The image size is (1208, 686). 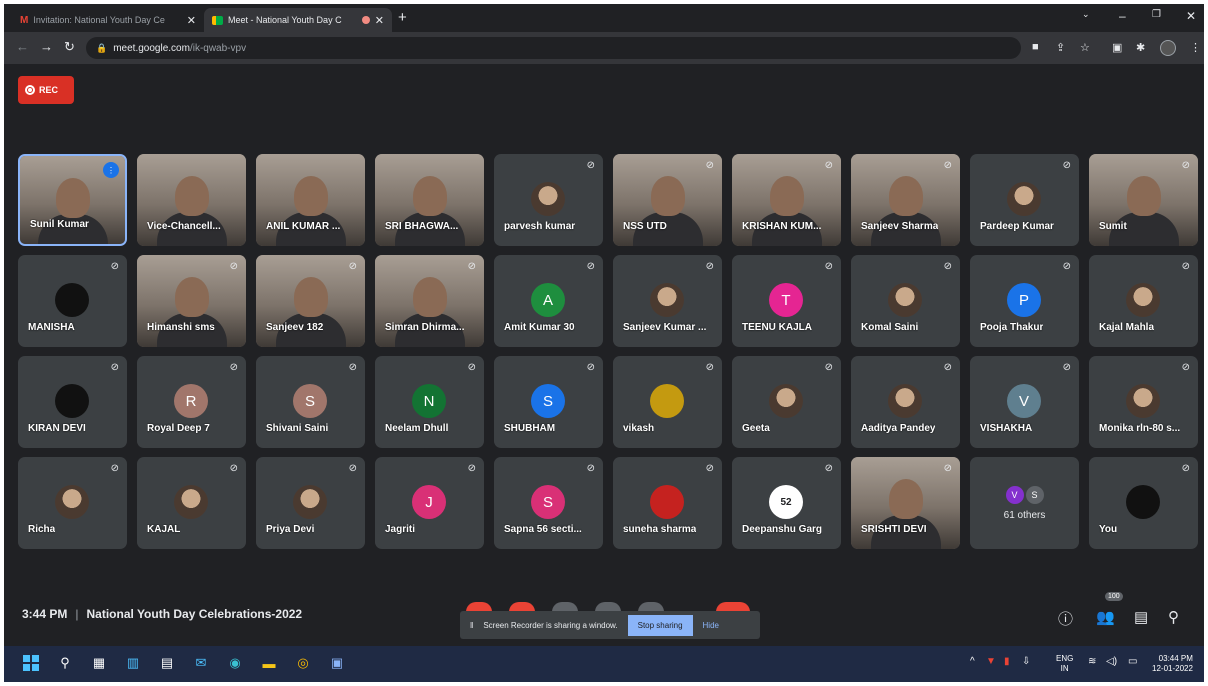 What do you see at coordinates (99, 663) in the screenshot?
I see `task-view-icon: ▦` at bounding box center [99, 663].